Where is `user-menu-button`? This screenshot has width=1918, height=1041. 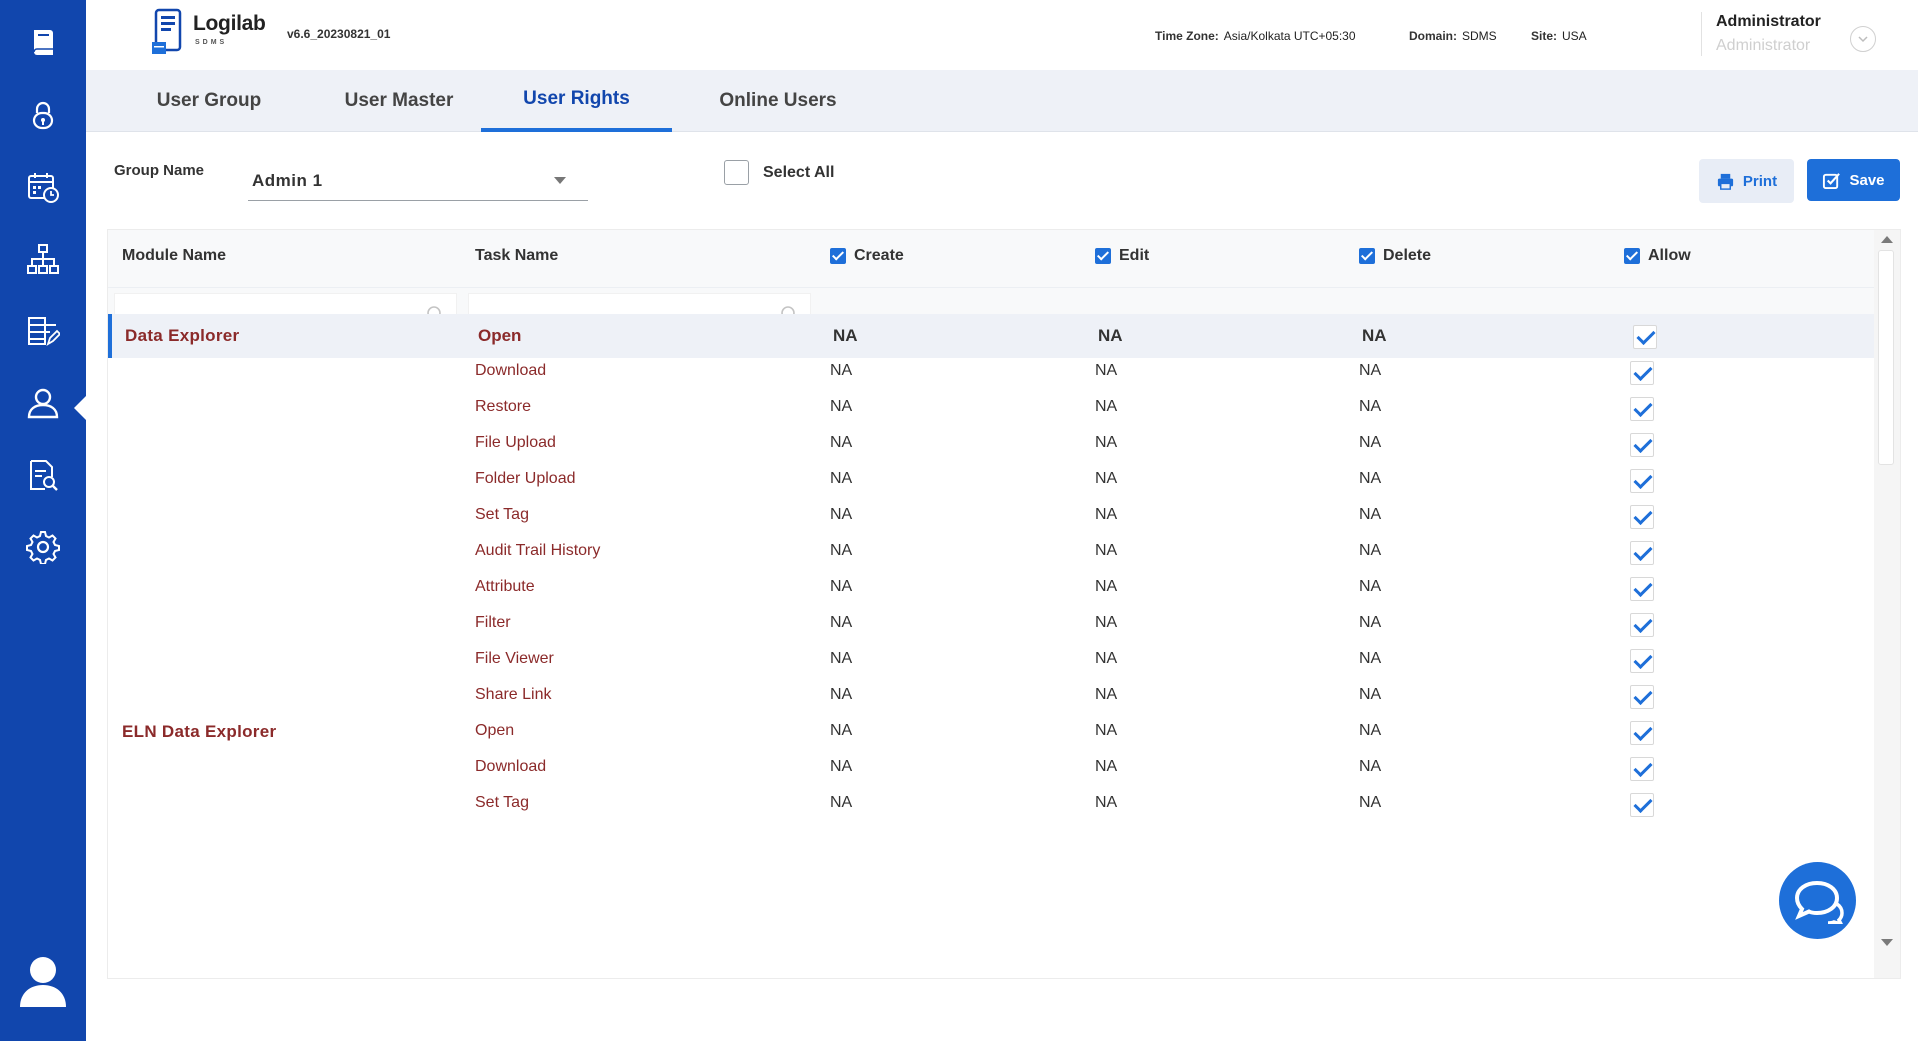
user-menu-button is located at coordinates (1863, 39).